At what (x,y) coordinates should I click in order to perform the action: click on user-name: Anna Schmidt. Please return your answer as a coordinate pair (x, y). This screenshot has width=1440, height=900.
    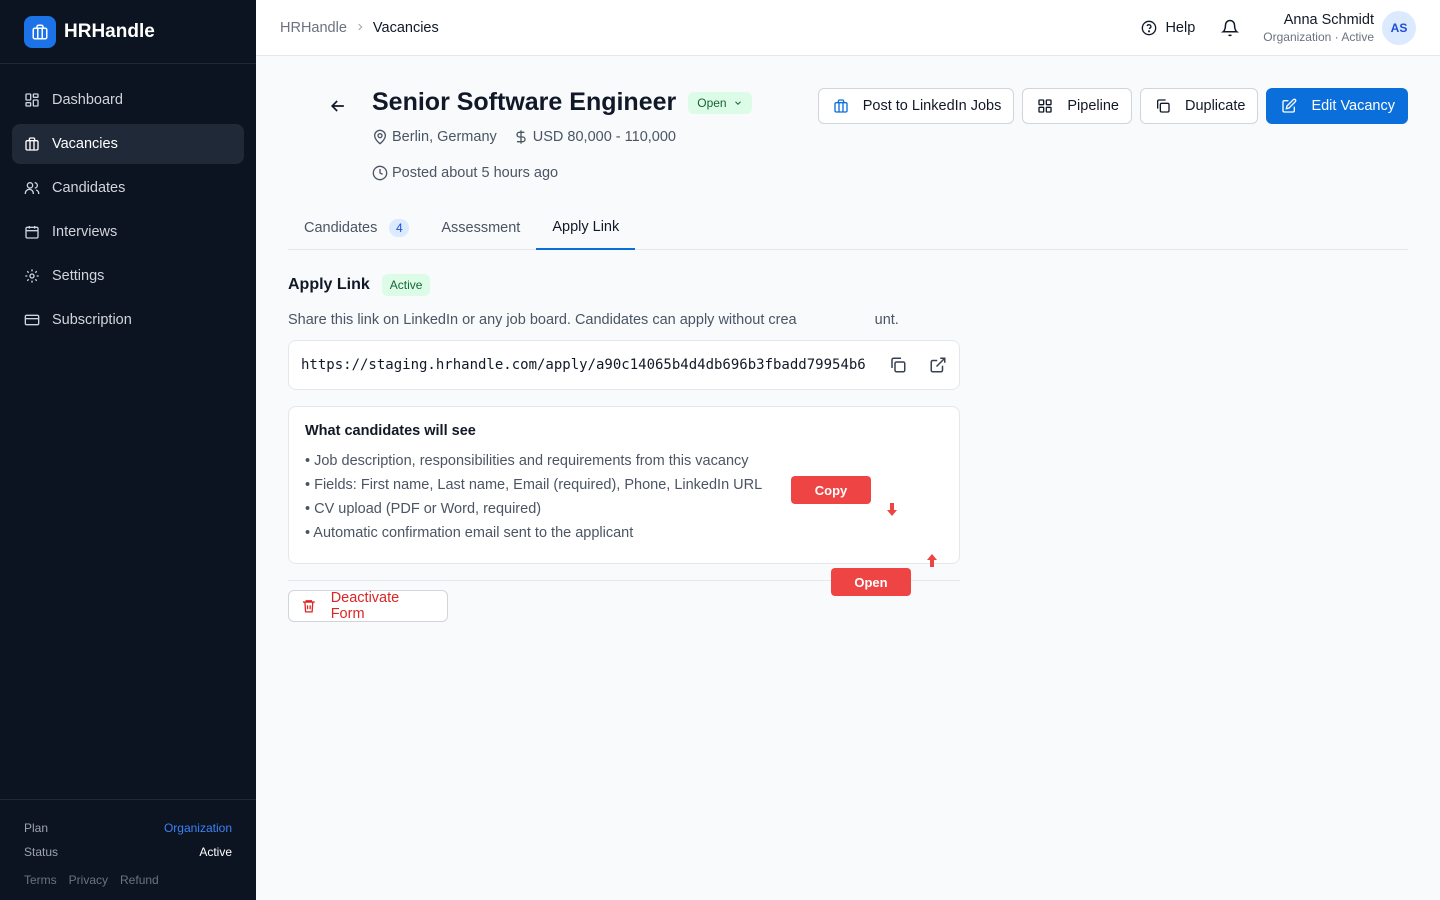
    Looking at the image, I should click on (1328, 19).